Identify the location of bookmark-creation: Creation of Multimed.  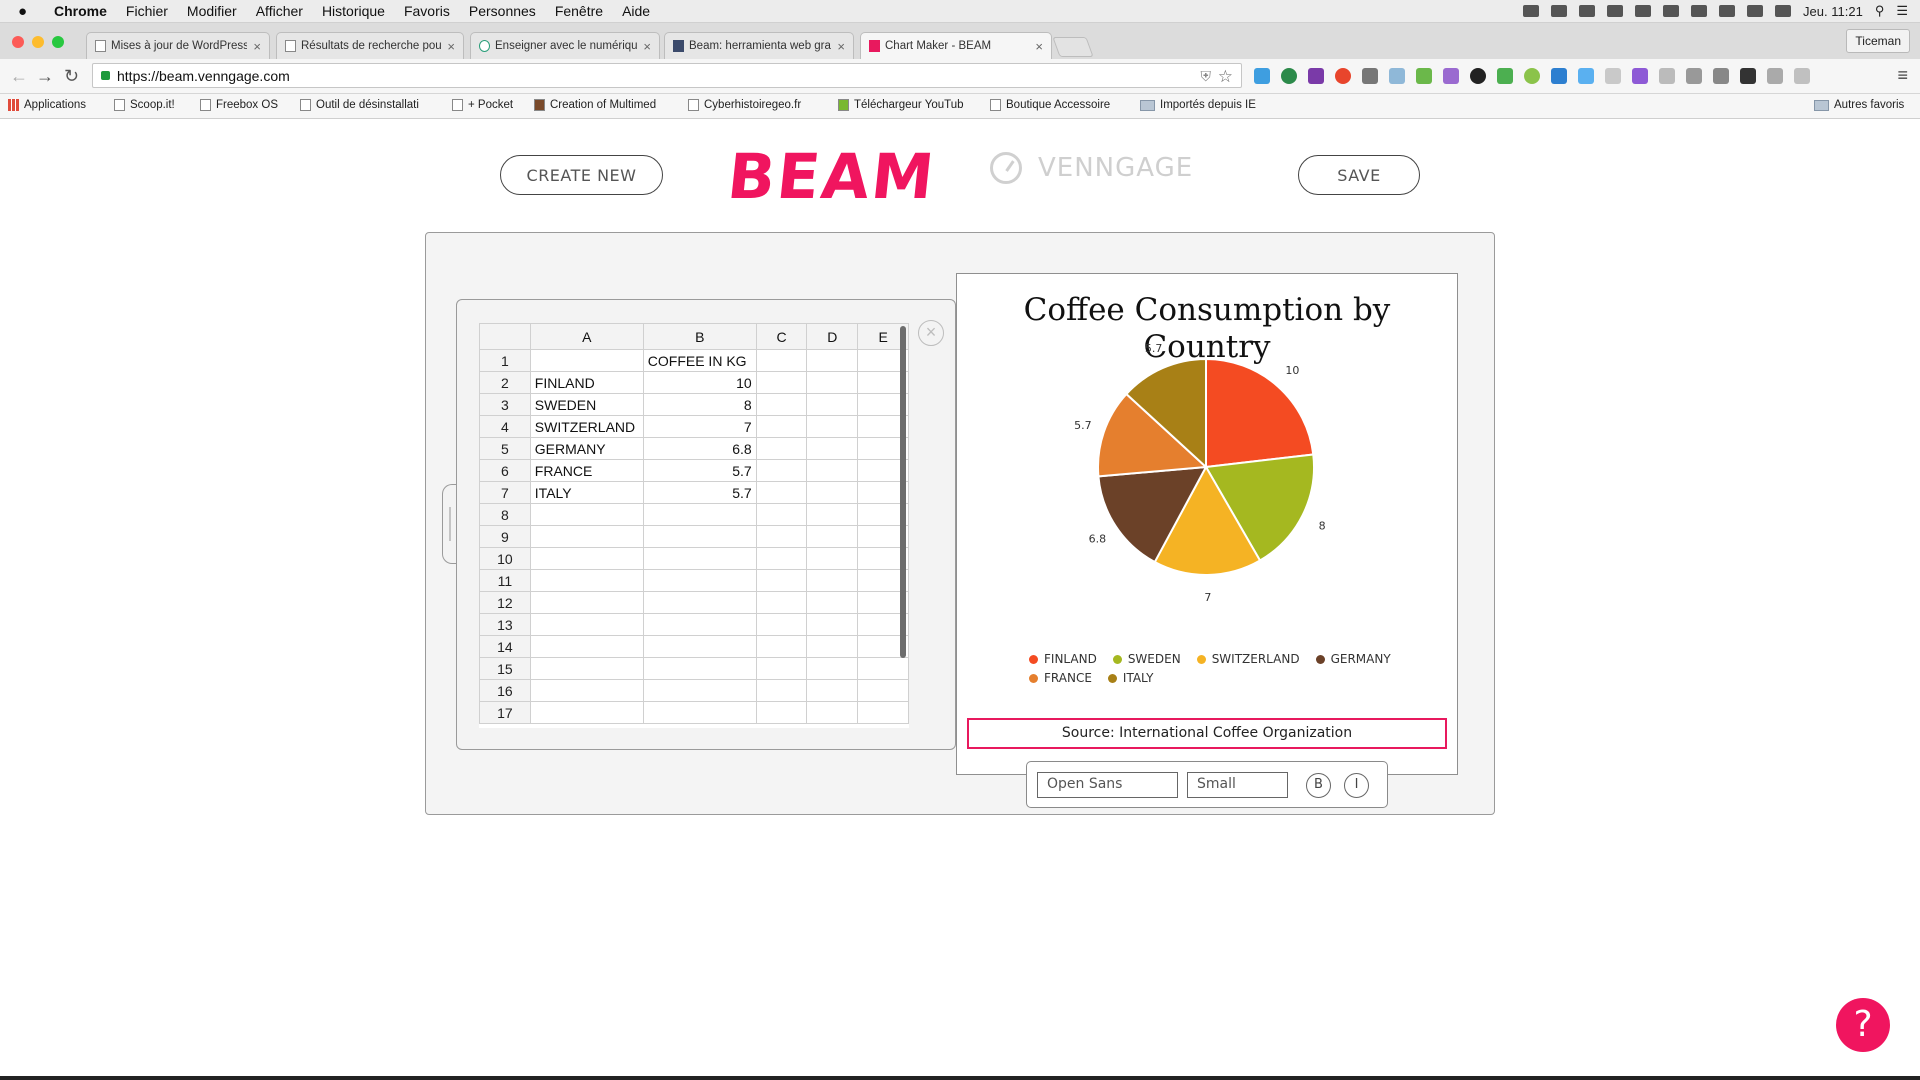
(595, 105).